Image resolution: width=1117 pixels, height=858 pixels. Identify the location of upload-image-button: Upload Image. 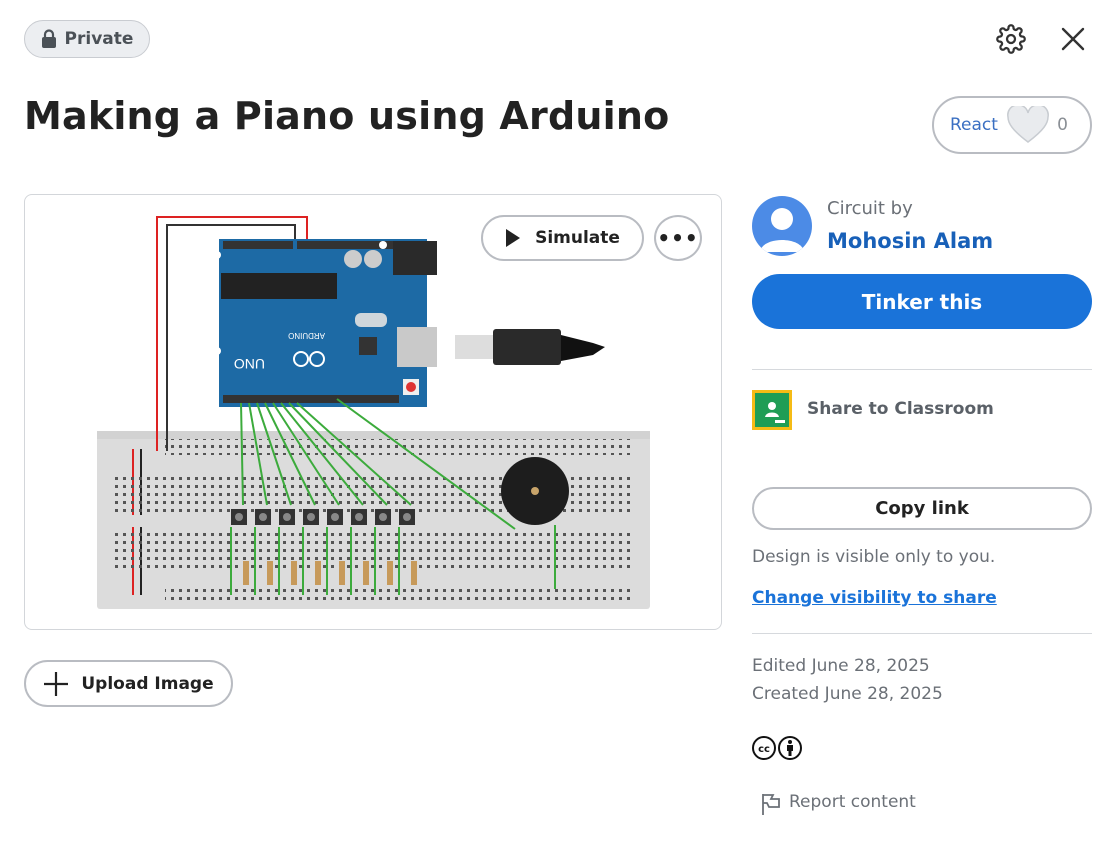
(128, 683).